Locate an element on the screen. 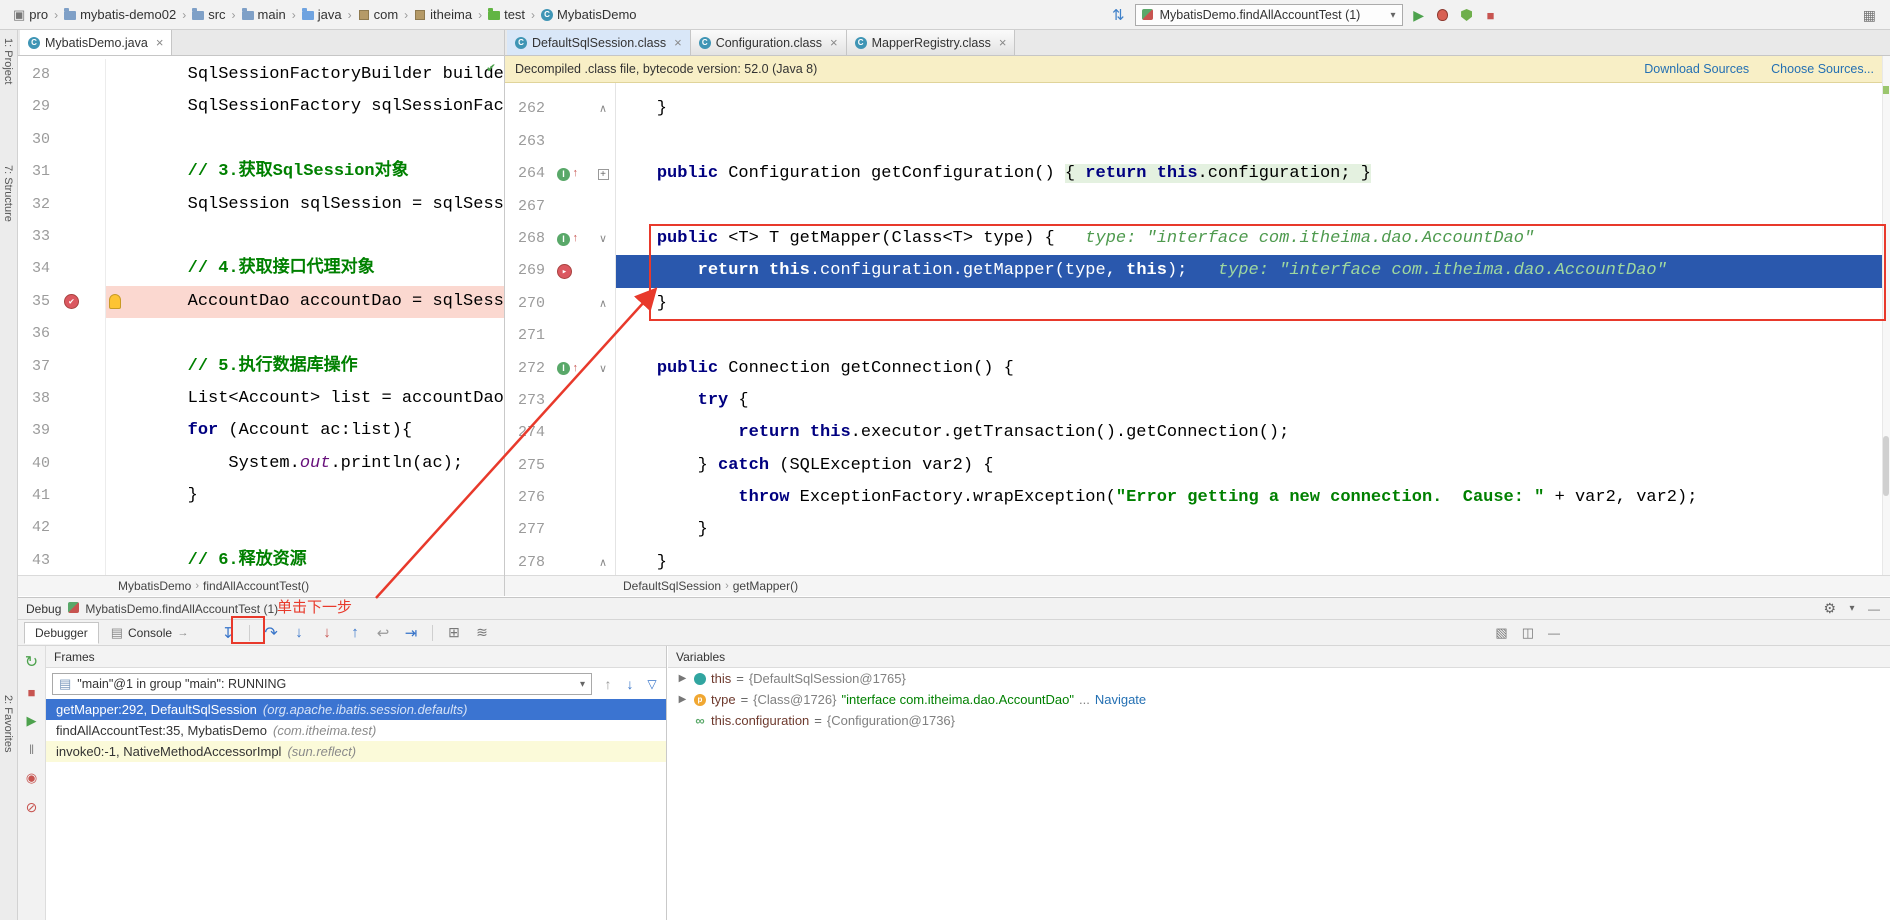 This screenshot has height=920, width=1890. line-number: 34 is located at coordinates (38, 269).